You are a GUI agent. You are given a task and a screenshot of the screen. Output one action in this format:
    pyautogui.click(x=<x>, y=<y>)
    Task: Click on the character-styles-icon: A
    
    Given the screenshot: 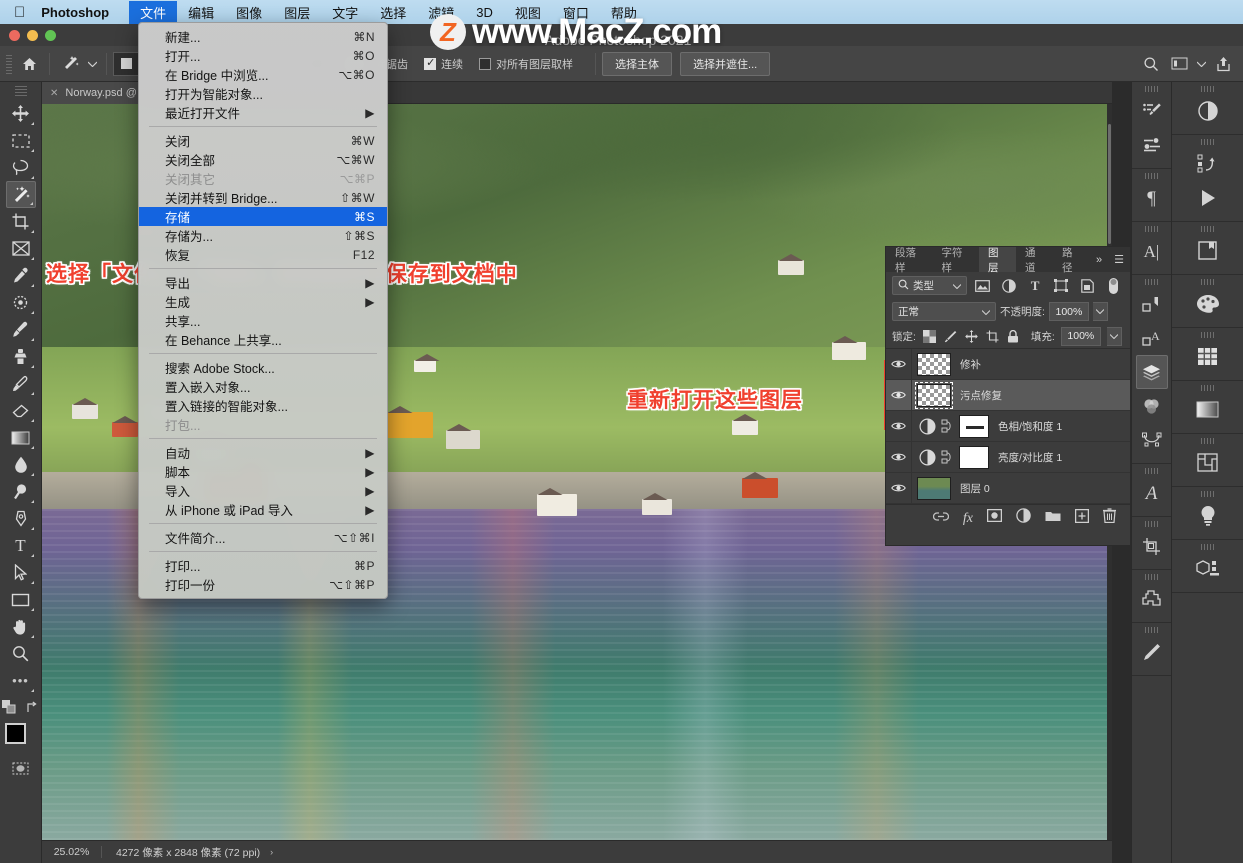 What is the action you would take?
    pyautogui.click(x=1152, y=338)
    